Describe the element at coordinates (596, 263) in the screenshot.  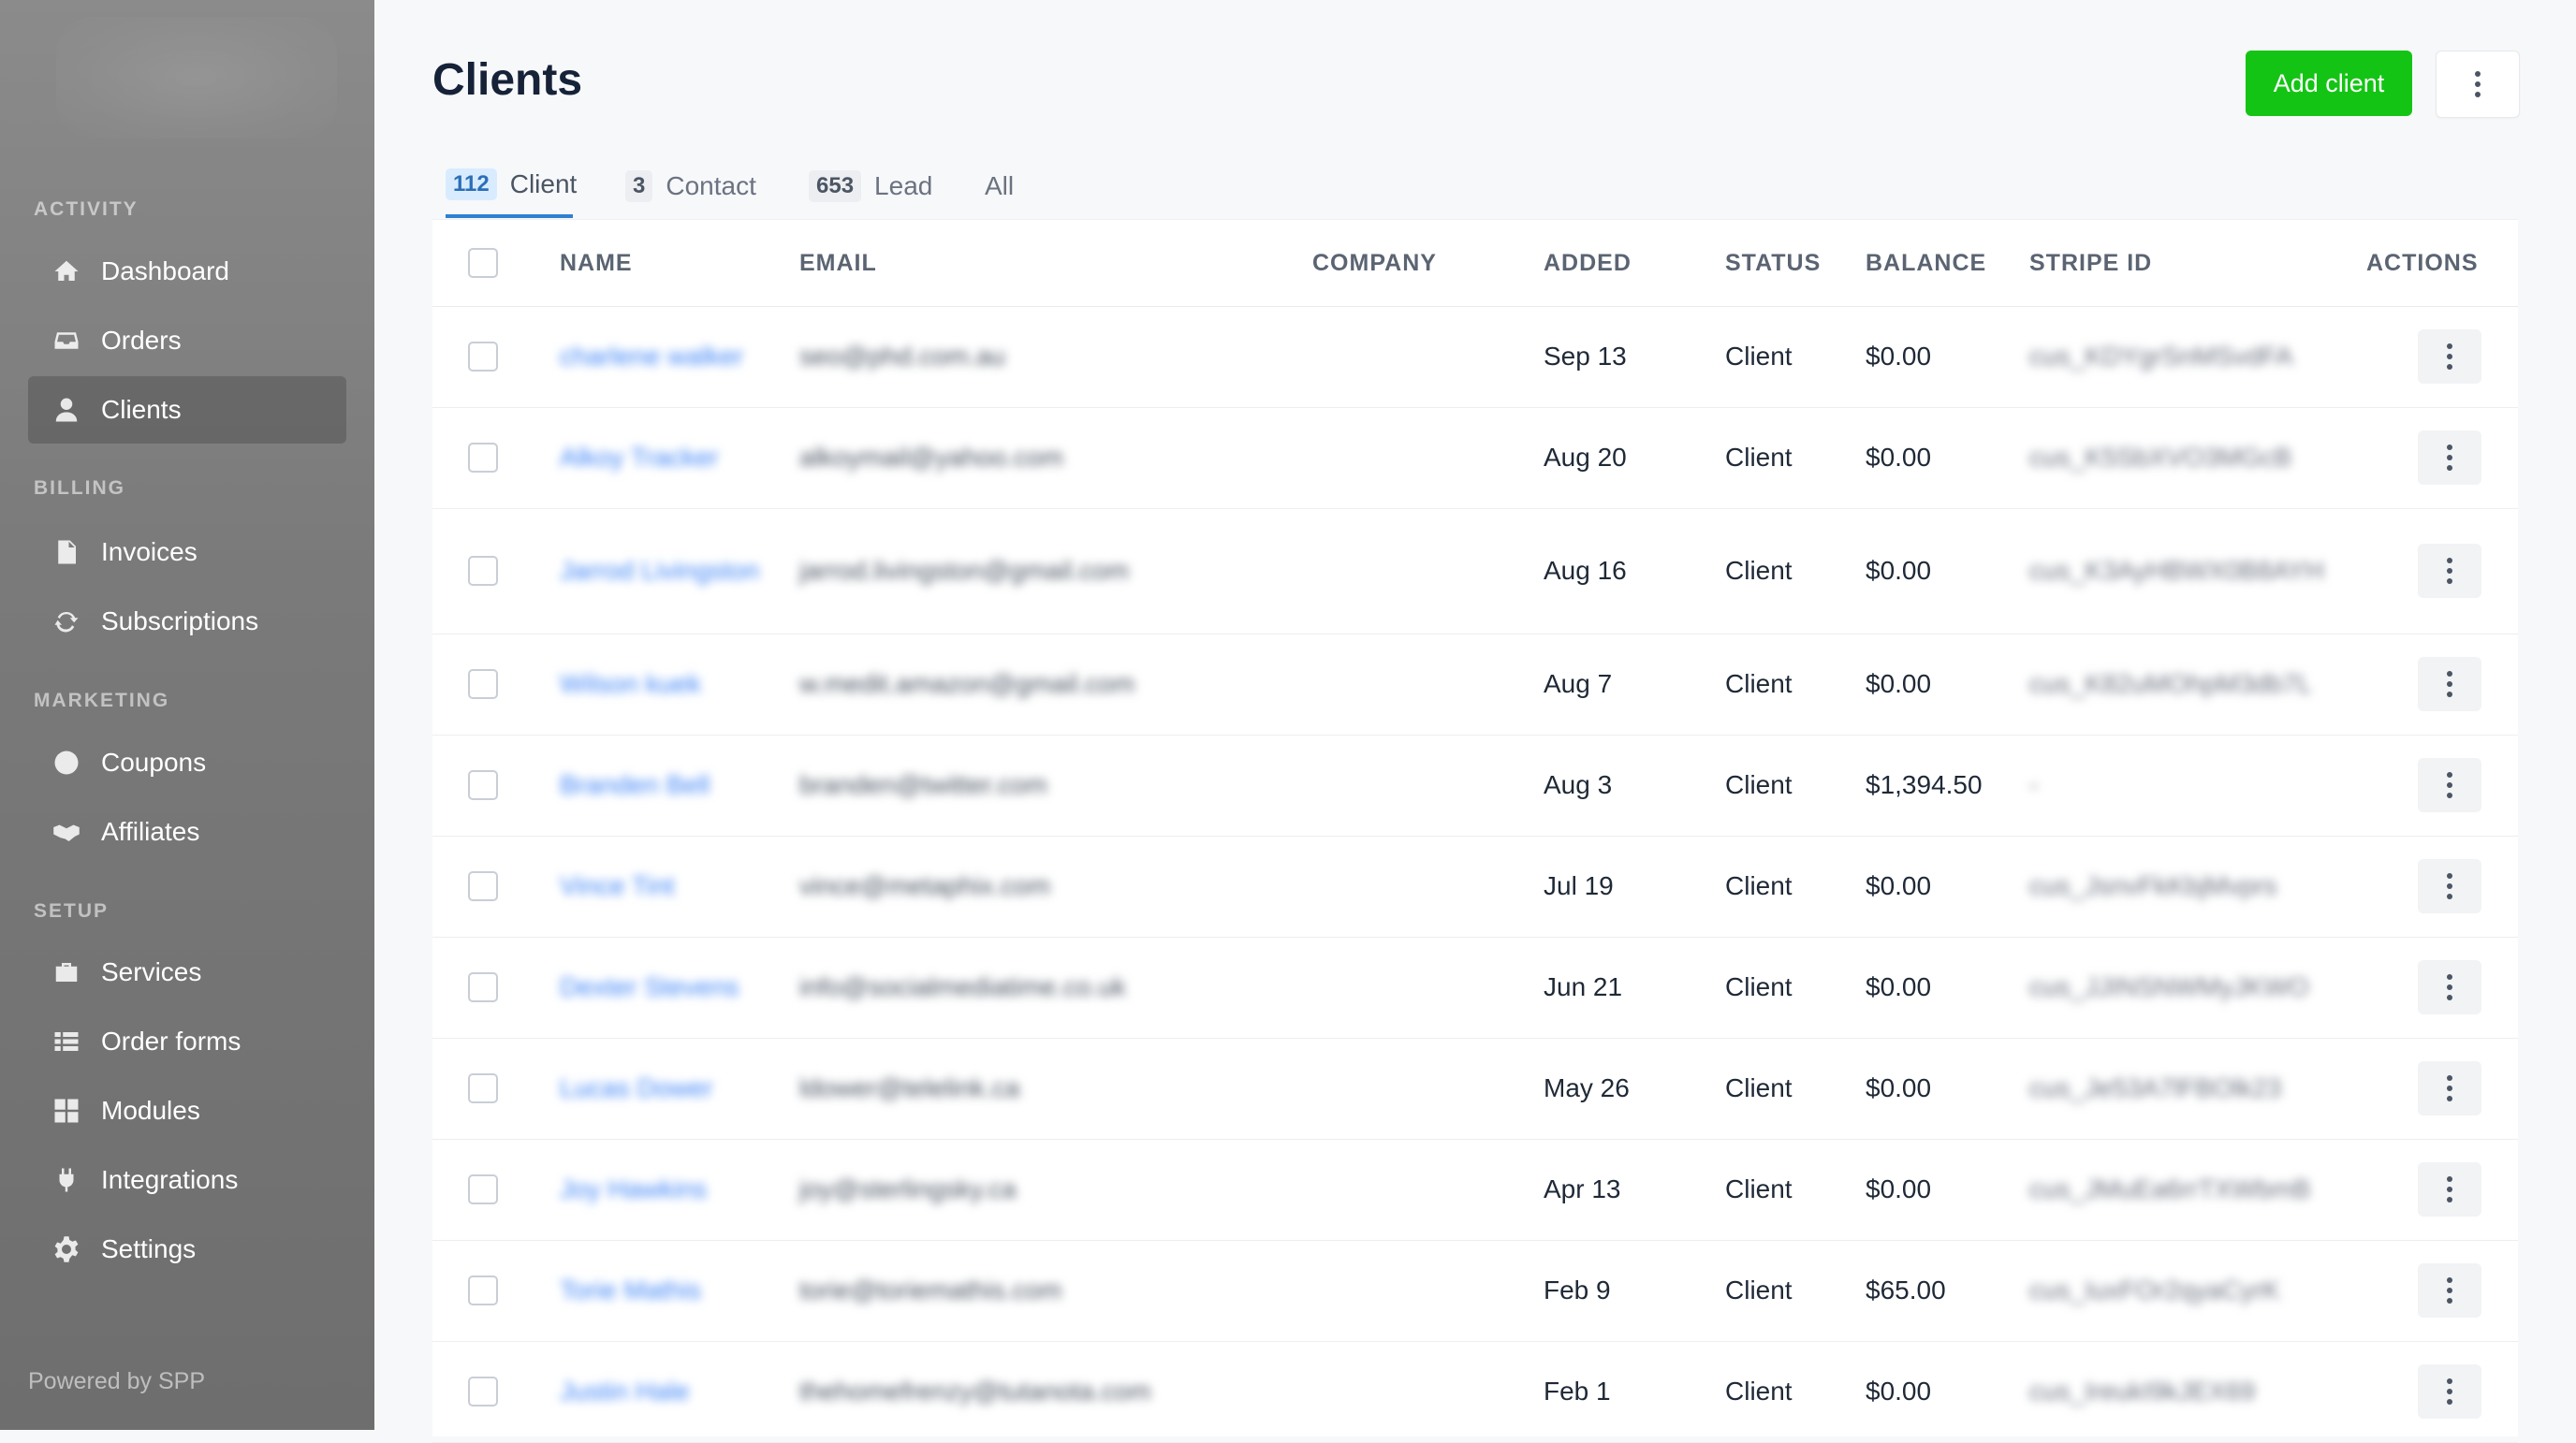
I see `column-header-name: NAME` at that location.